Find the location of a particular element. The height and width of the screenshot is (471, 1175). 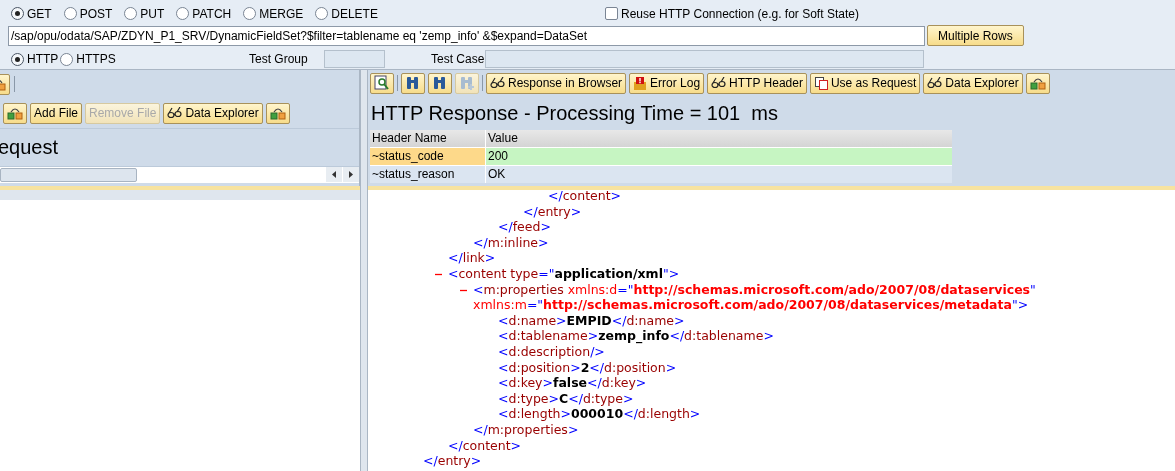

radio-button: PATCH is located at coordinates (204, 13).